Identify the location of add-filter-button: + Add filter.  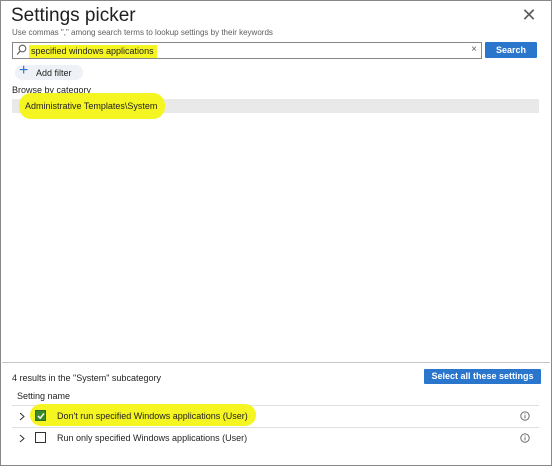
(49, 71).